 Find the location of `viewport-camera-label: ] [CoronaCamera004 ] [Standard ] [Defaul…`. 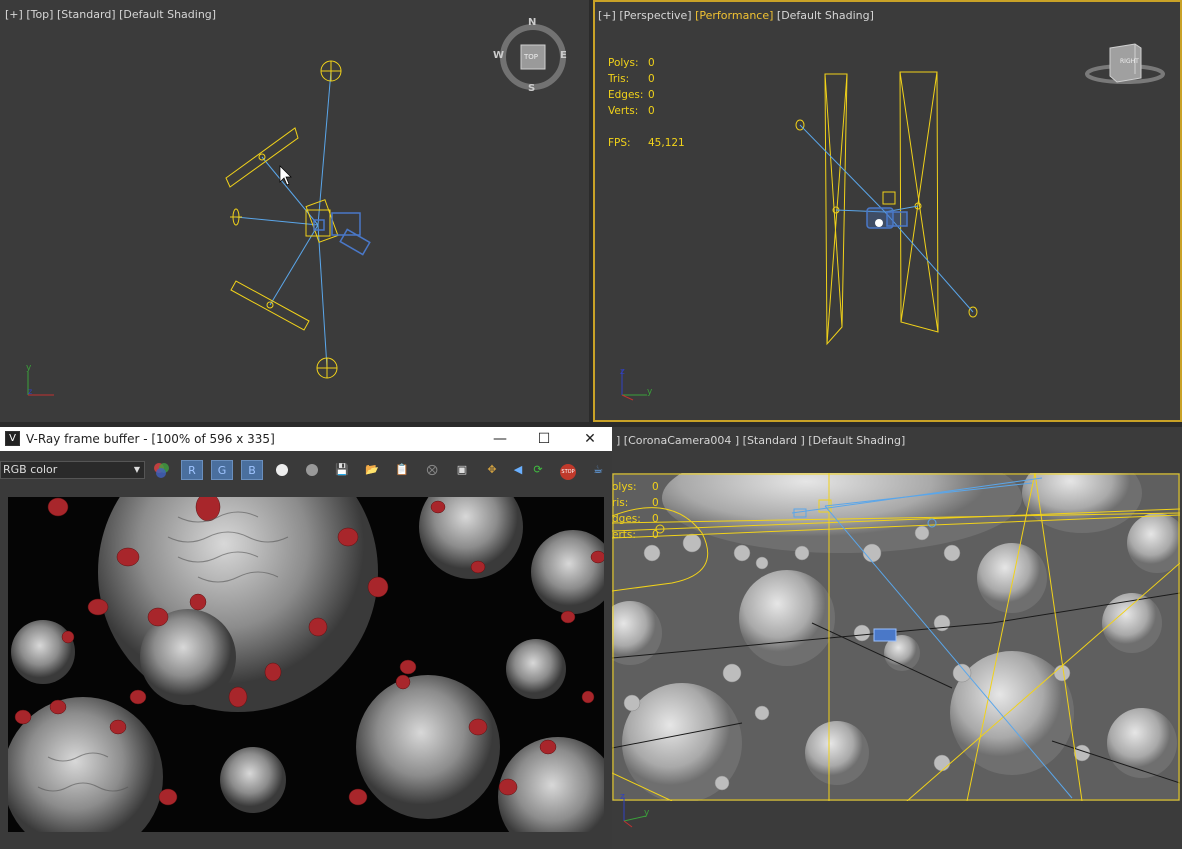

viewport-camera-label: ] [CoronaCamera004 ] [Standard ] [Defaul… is located at coordinates (760, 440).